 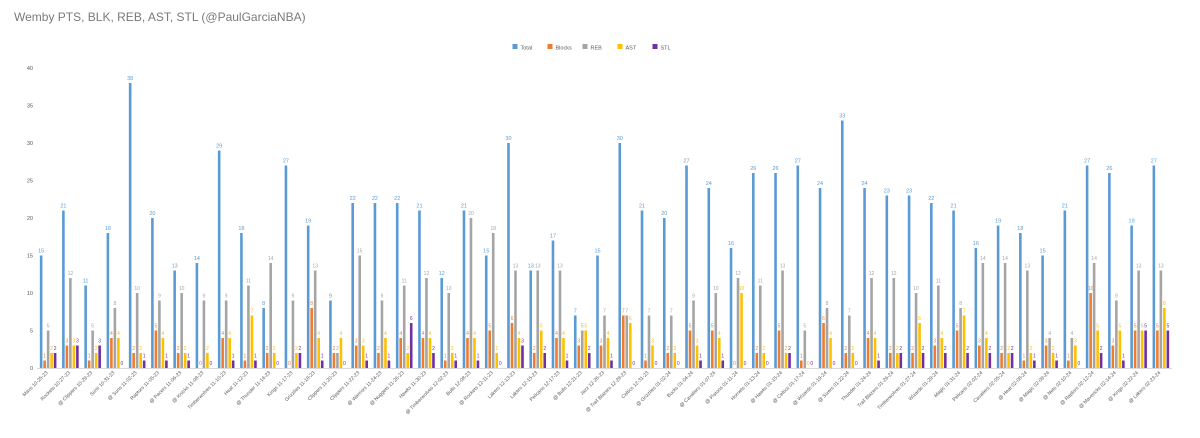 I want to click on data-label-total: 38, so click(x=130, y=79).